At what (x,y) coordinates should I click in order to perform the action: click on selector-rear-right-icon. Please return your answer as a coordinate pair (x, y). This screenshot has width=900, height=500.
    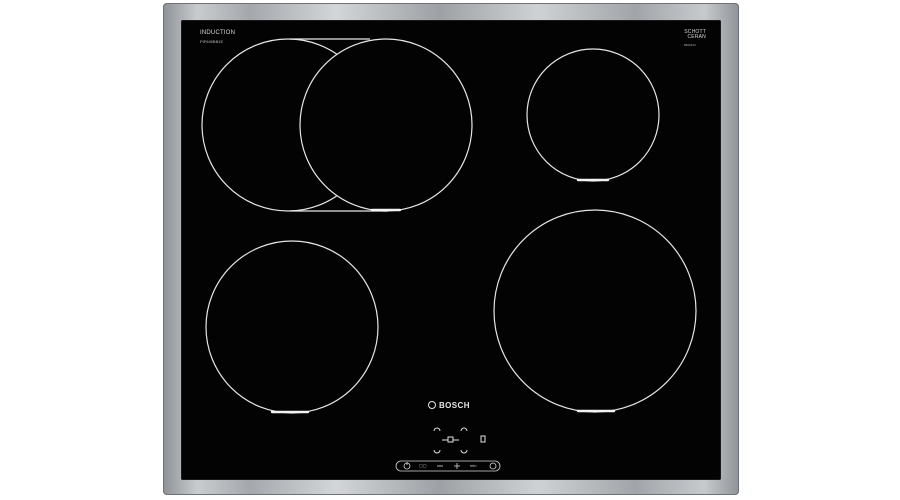
    Looking at the image, I should click on (464, 429).